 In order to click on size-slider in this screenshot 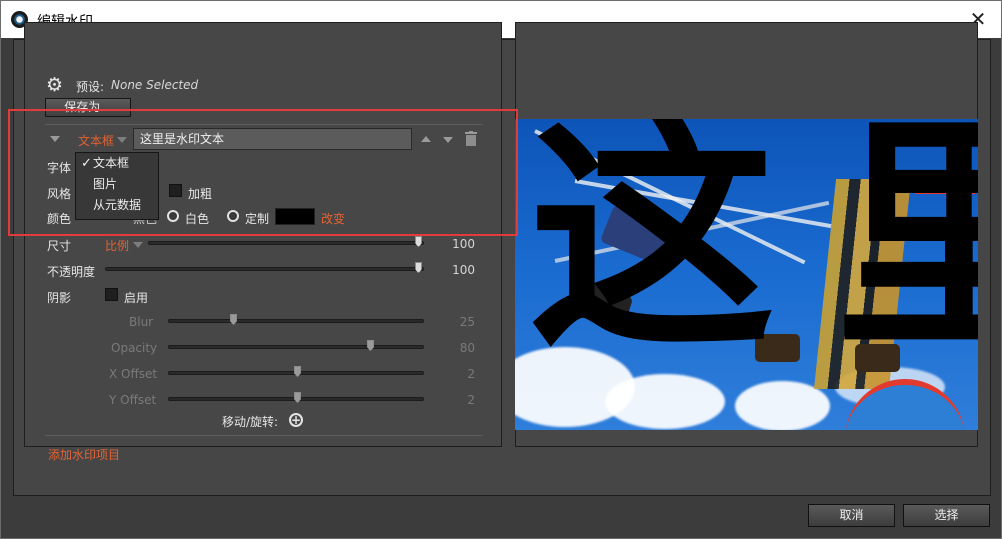, I will do `click(286, 243)`.